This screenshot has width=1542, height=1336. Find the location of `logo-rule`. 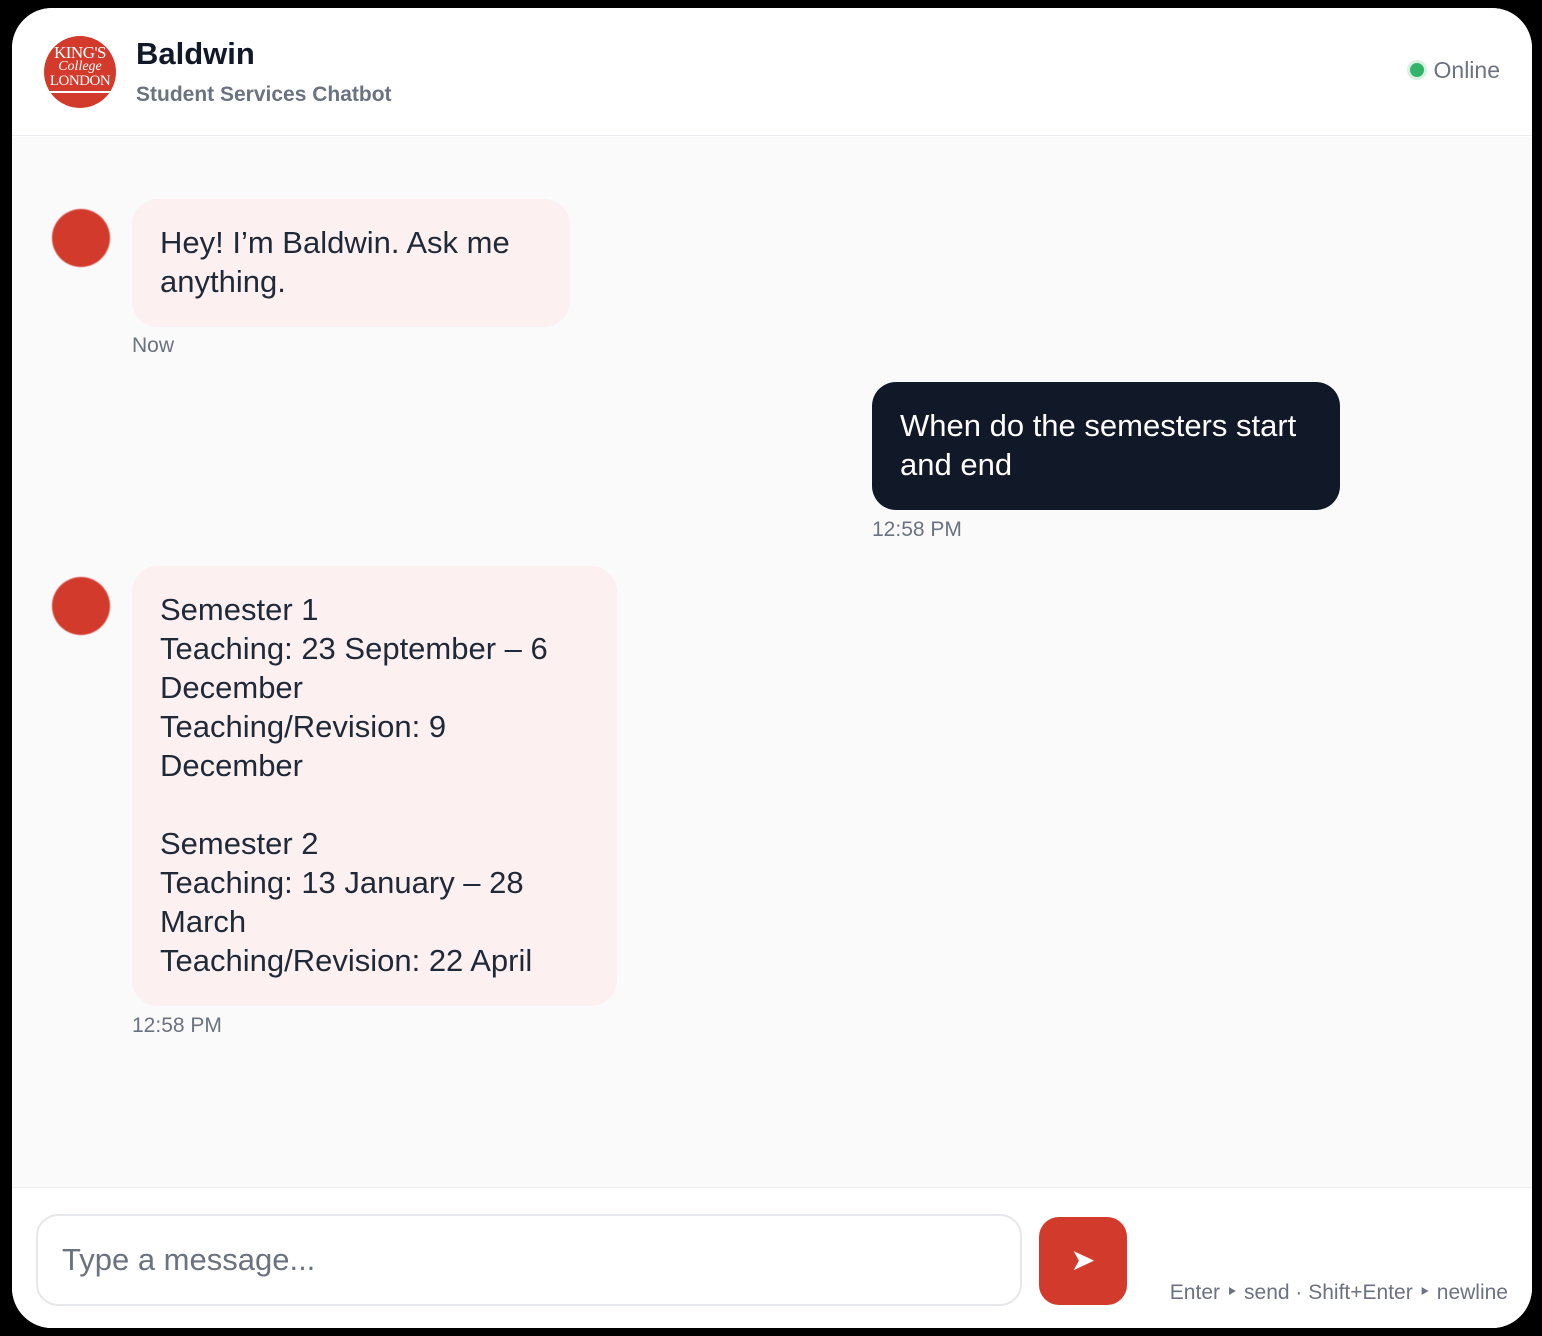

logo-rule is located at coordinates (80, 92).